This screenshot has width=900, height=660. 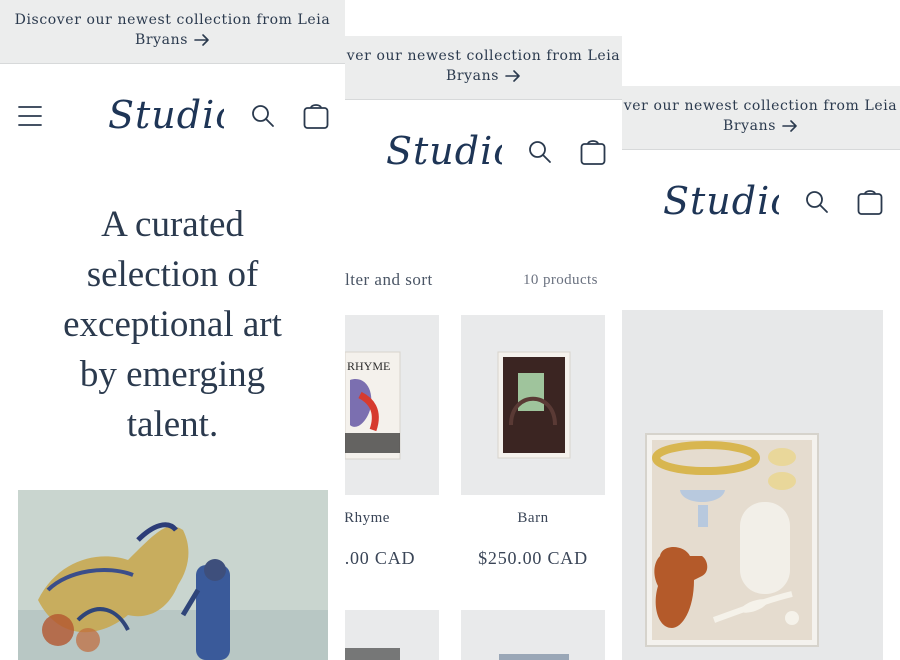 What do you see at coordinates (30, 116) in the screenshot?
I see `menu-icon` at bounding box center [30, 116].